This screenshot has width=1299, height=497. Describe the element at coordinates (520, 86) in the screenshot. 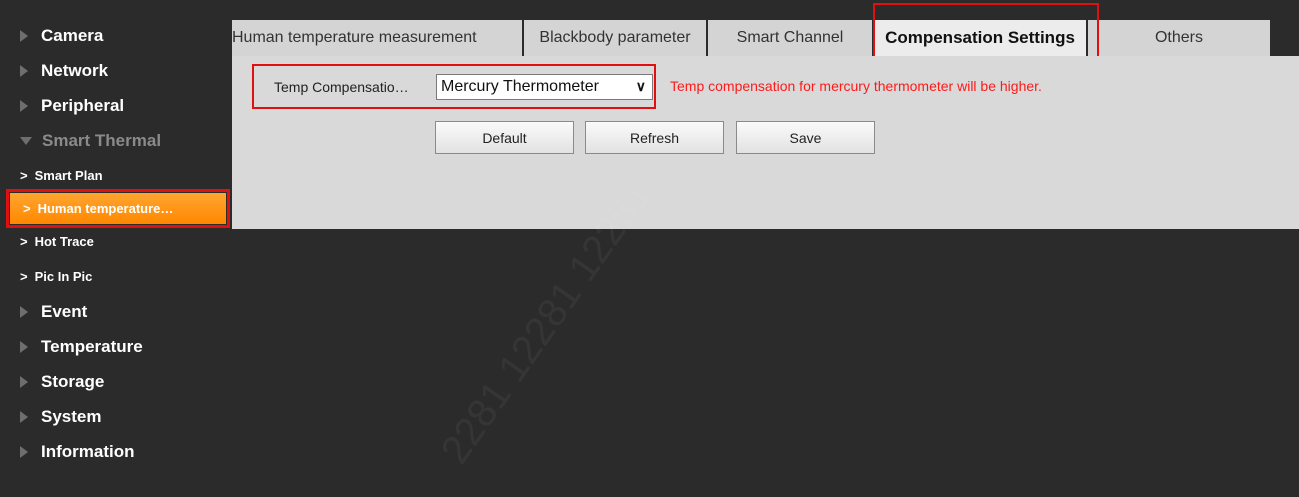

I see `select-value: Mercury Thermometer` at that location.